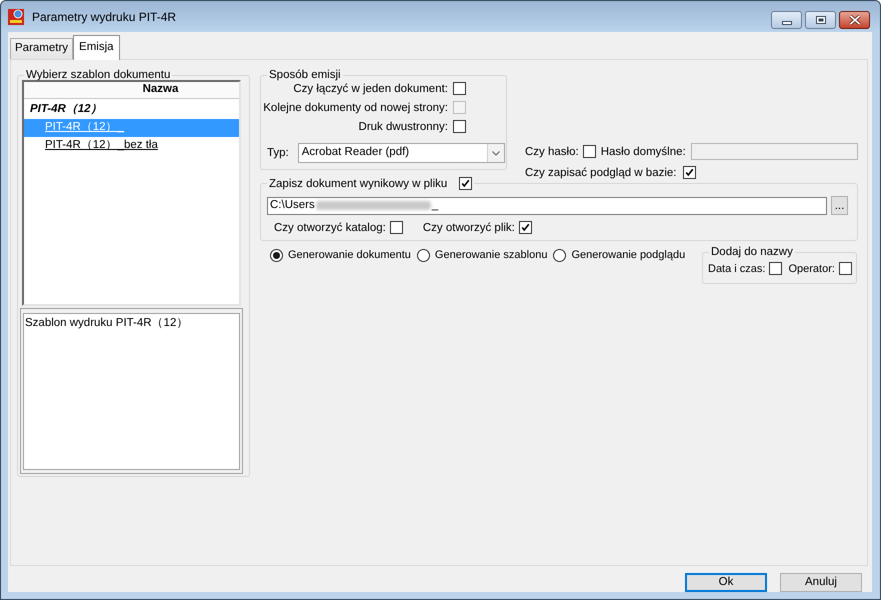 The width and height of the screenshot is (881, 600). I want to click on save-preview-label: Czy zapisać podgląd w bazie:, so click(600, 173).